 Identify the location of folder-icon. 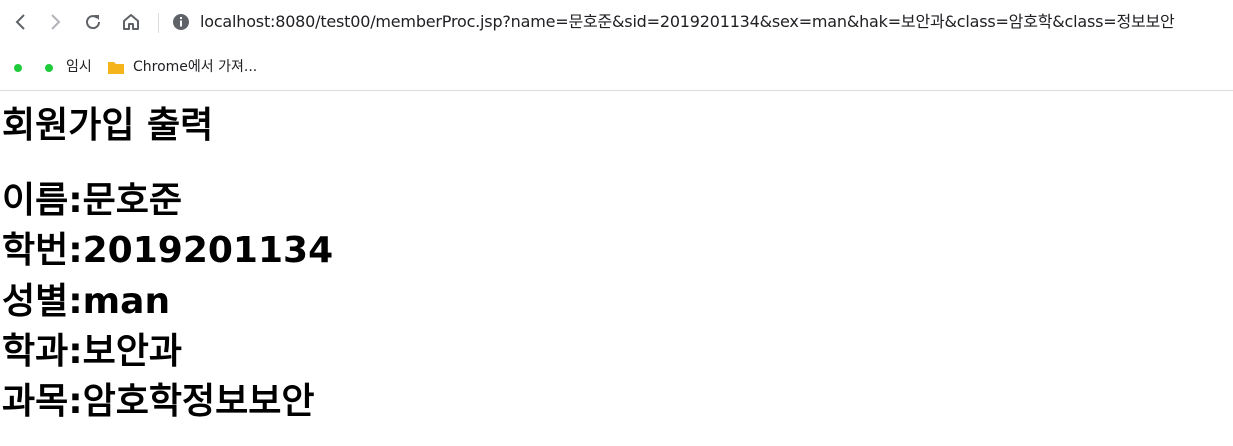
(116, 67).